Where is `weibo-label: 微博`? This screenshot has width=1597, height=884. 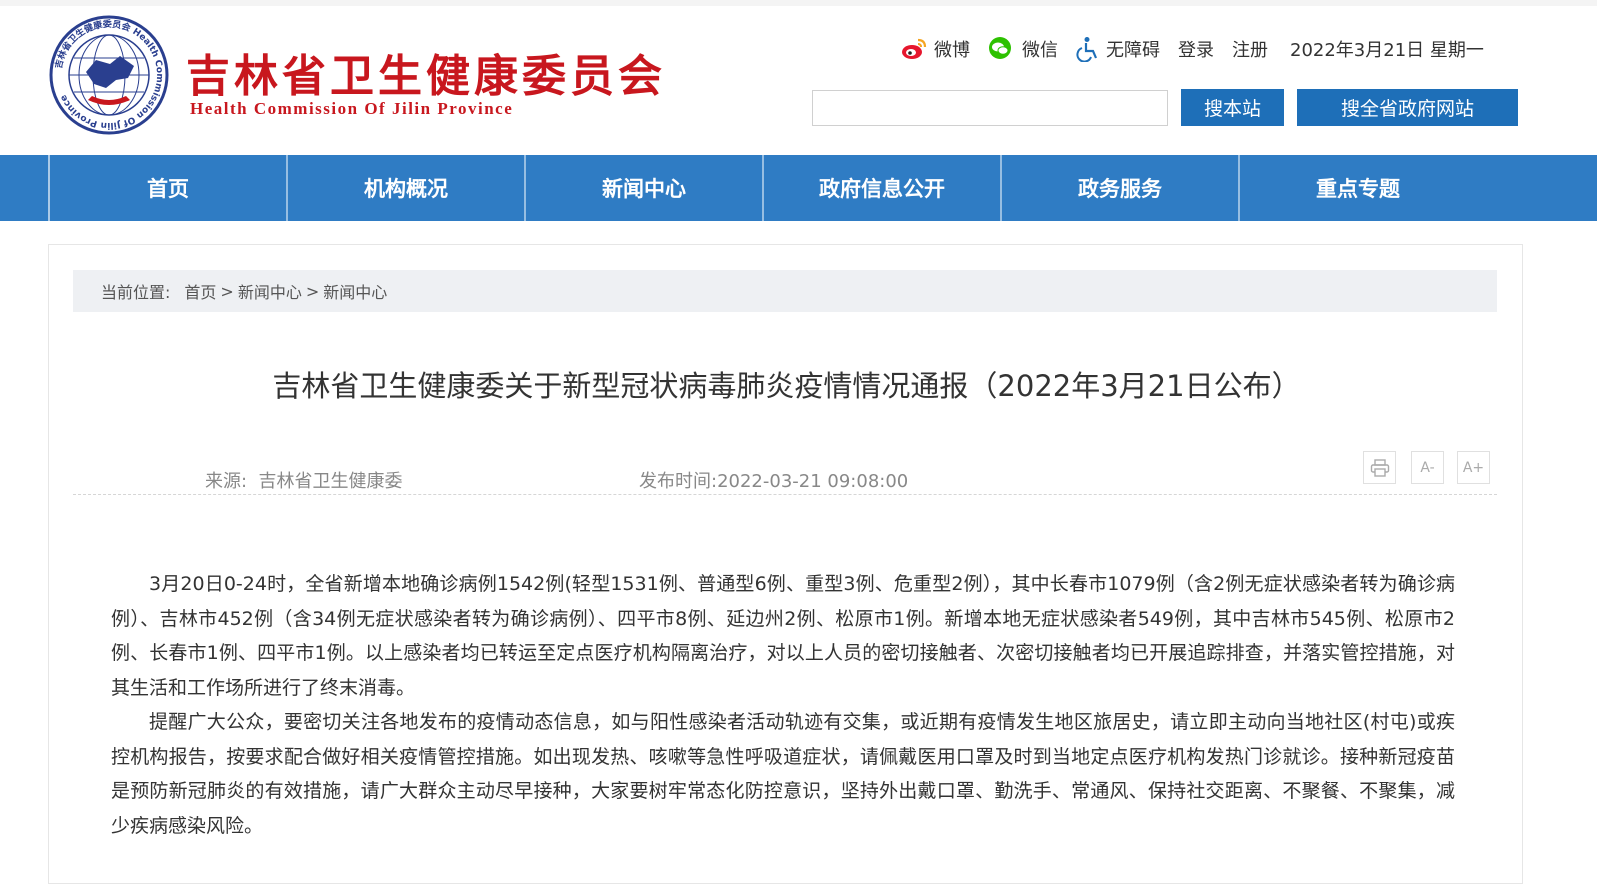
weibo-label: 微博 is located at coordinates (952, 50).